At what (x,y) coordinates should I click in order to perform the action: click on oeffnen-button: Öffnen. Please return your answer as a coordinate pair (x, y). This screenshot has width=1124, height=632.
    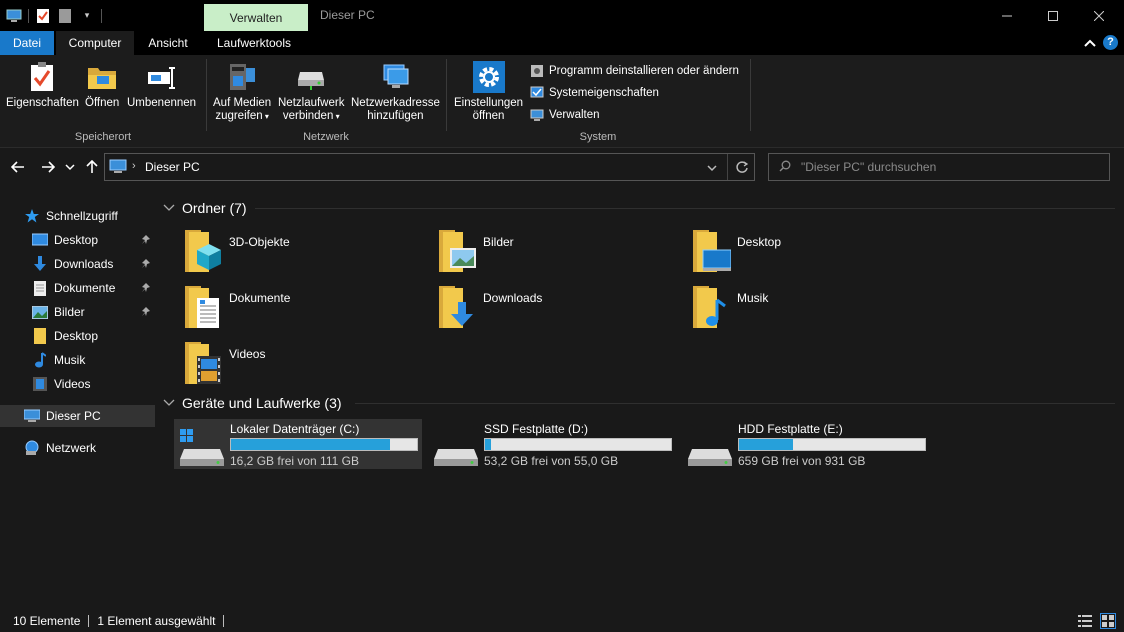
    Looking at the image, I should click on (102, 85).